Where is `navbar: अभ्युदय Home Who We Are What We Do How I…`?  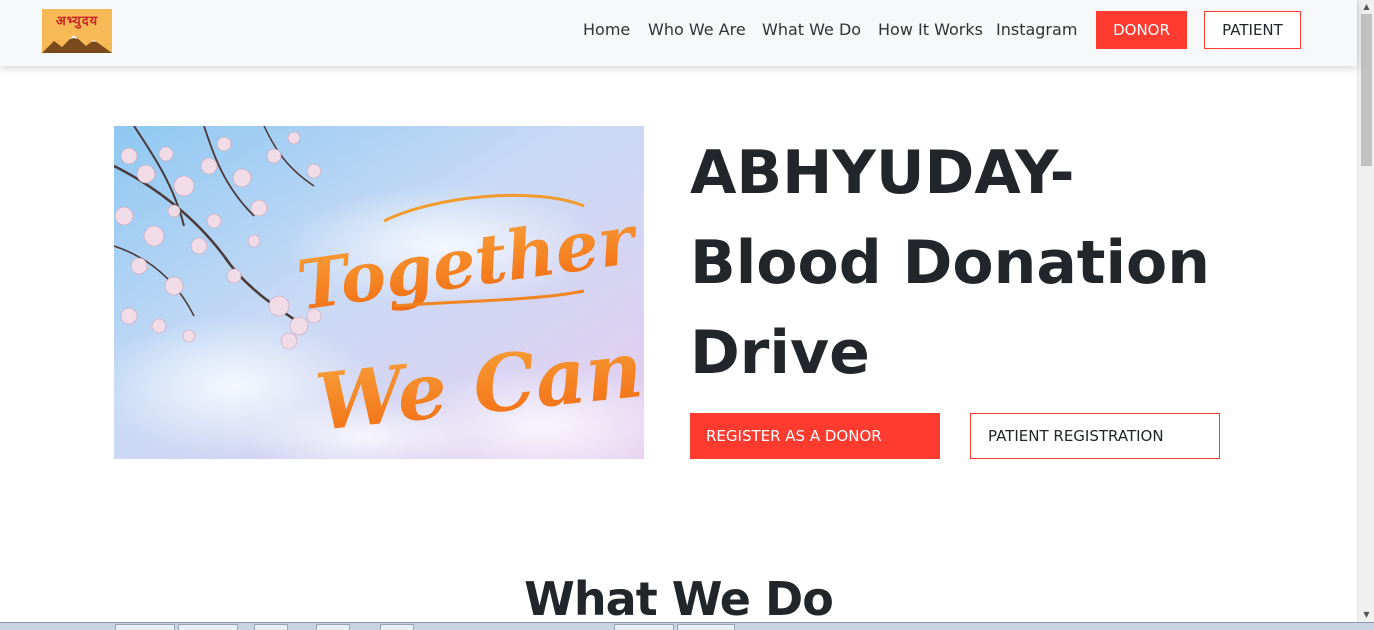 navbar: अभ्युदय Home Who We Are What We Do How I… is located at coordinates (678, 33).